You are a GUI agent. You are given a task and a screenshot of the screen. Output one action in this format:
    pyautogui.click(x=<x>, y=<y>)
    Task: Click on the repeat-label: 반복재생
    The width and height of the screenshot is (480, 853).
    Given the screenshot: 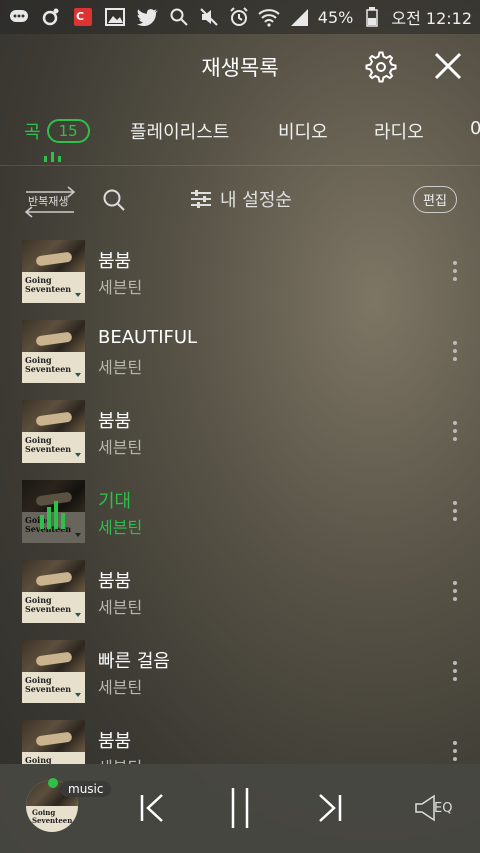 What is the action you would take?
    pyautogui.click(x=48, y=201)
    